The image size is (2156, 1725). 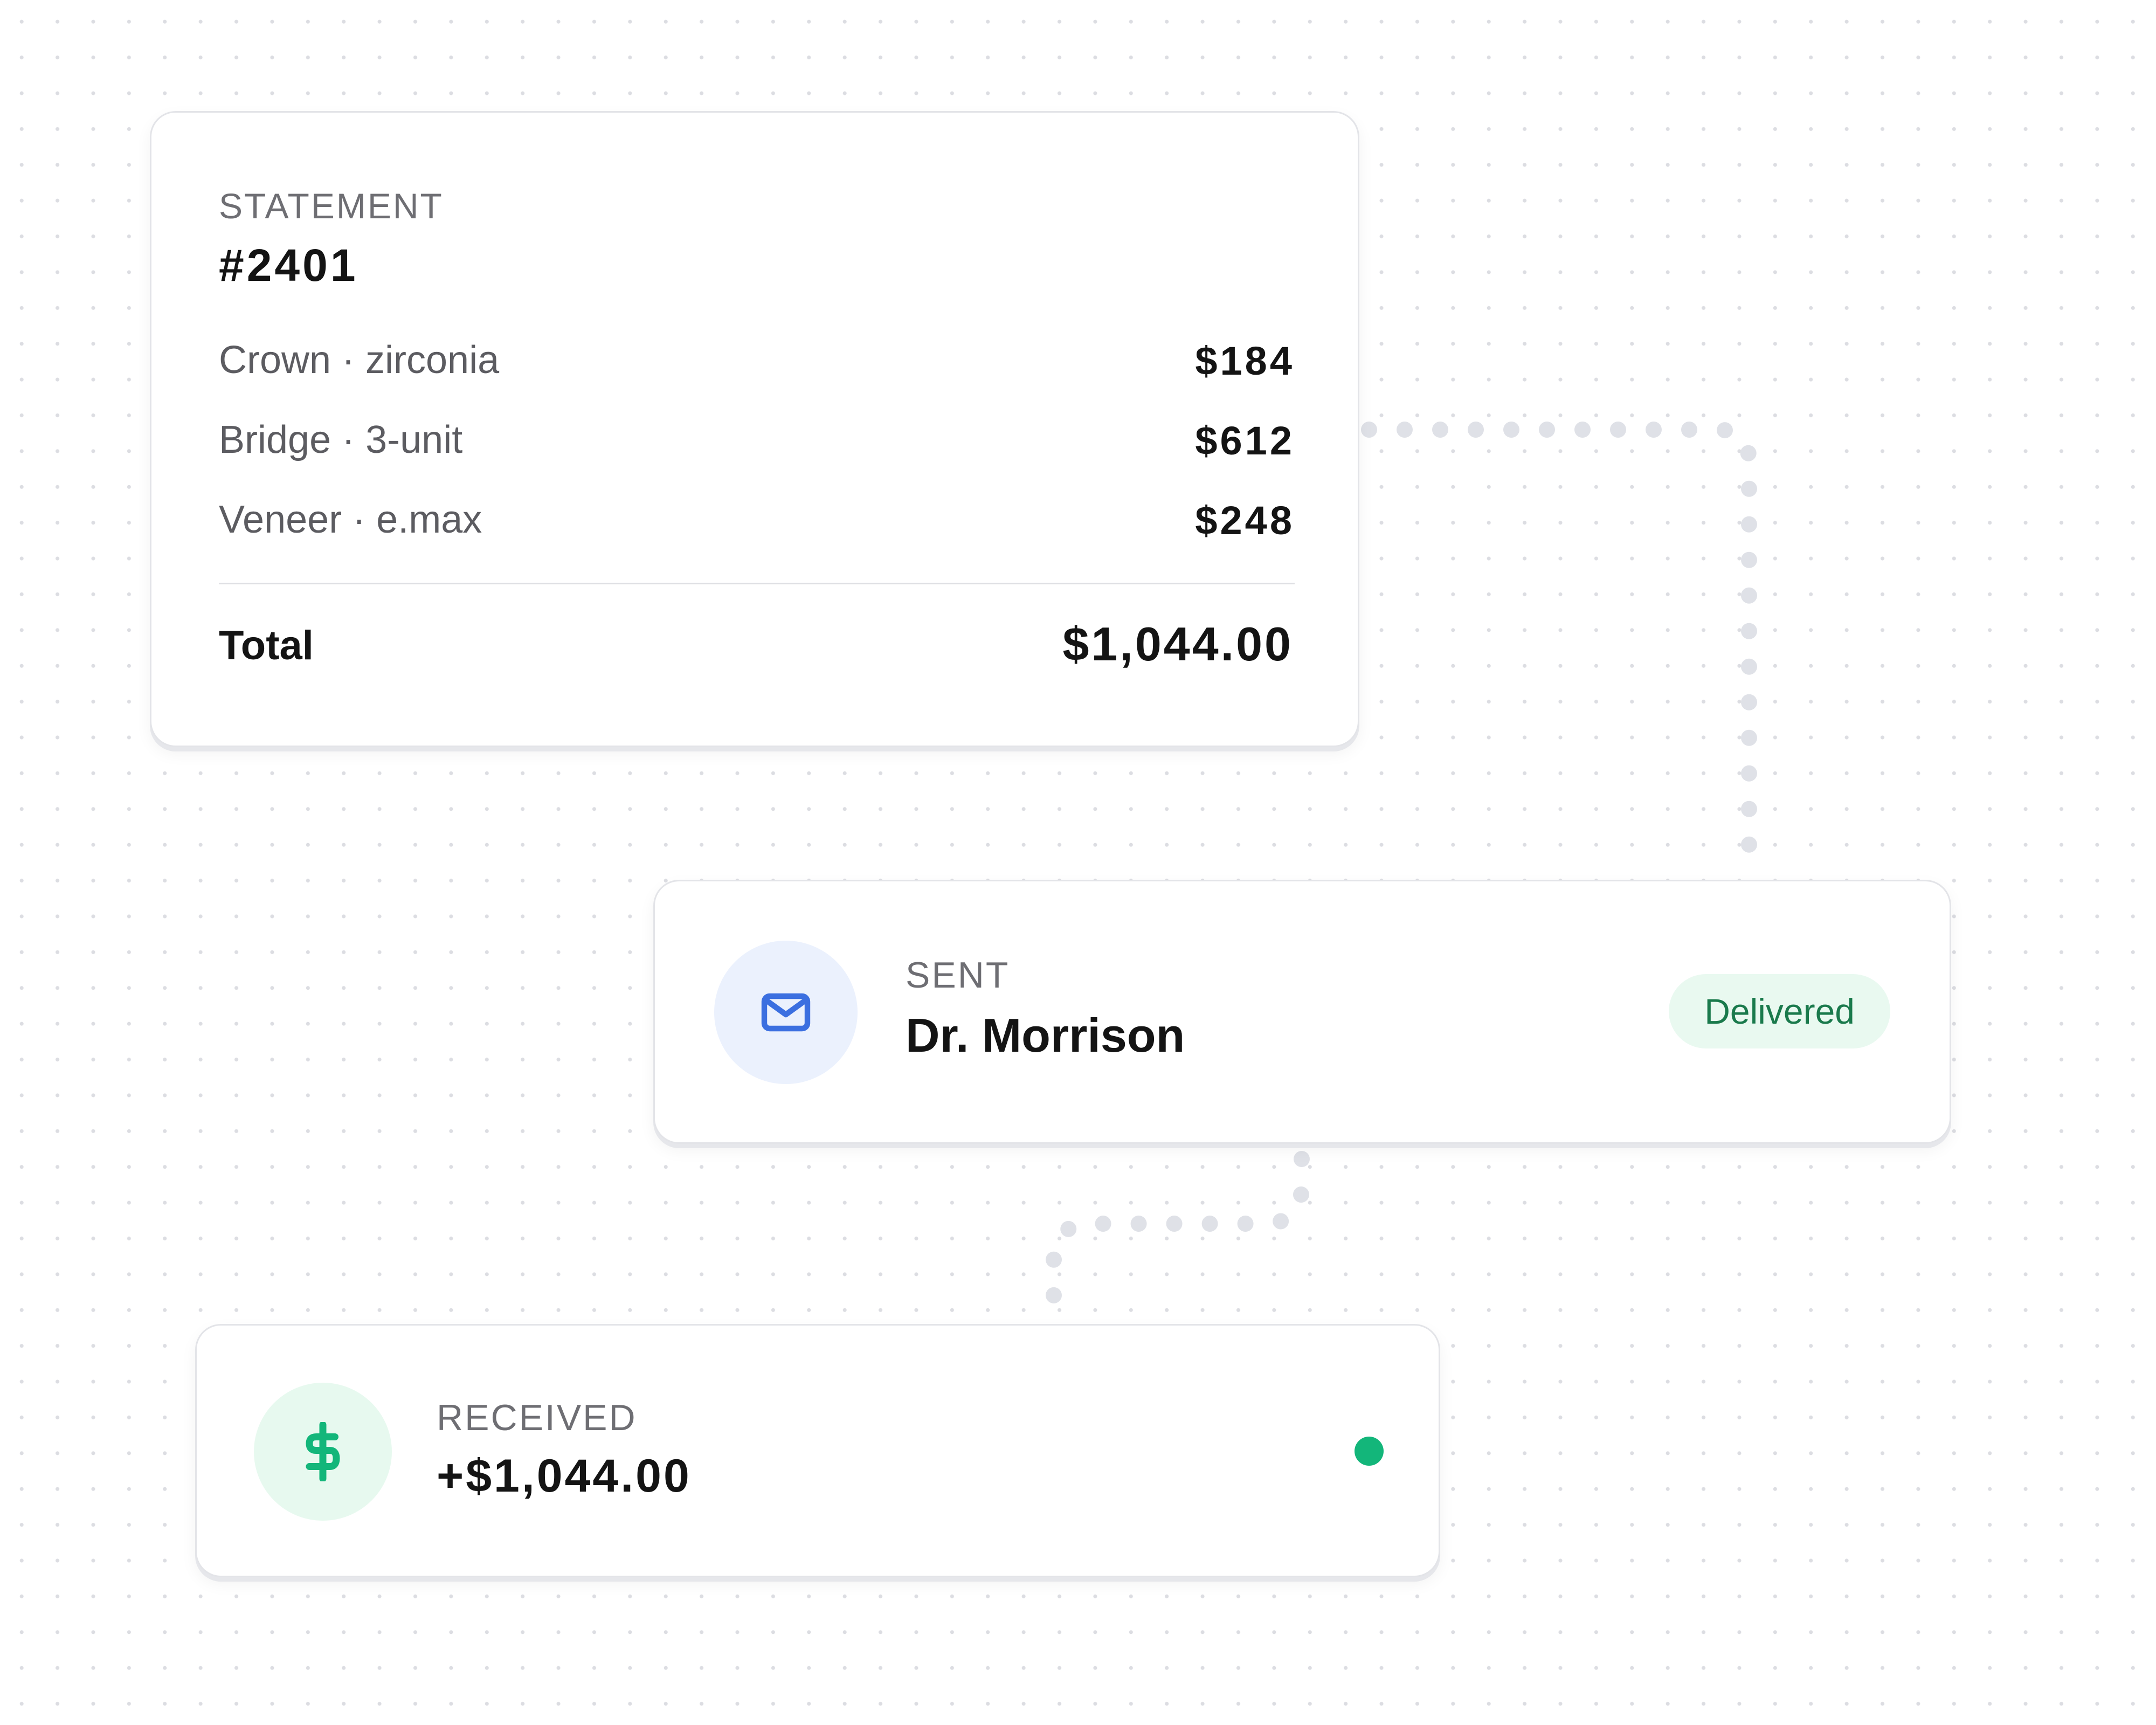 I want to click on line-item-name: Bridge · 3-unit, so click(x=341, y=439).